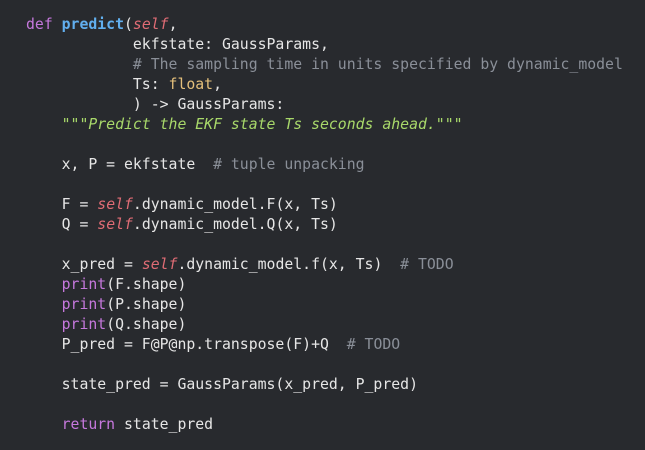 This screenshot has height=450, width=645. I want to click on code-line: Q = self.dynamic_model.Q(x, Ts), so click(335, 225).